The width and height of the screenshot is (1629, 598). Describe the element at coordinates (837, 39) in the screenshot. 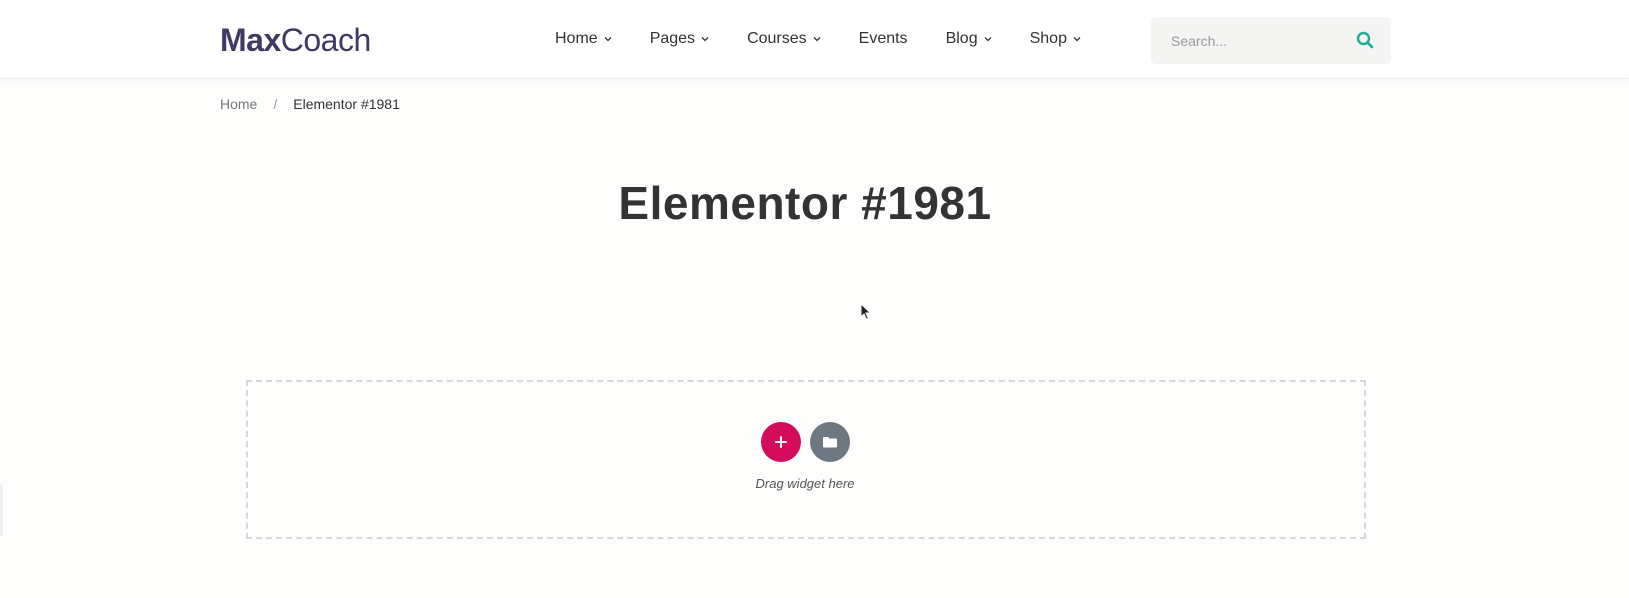

I see `main-nav: Home Pages Courses Events Blog Shop` at that location.